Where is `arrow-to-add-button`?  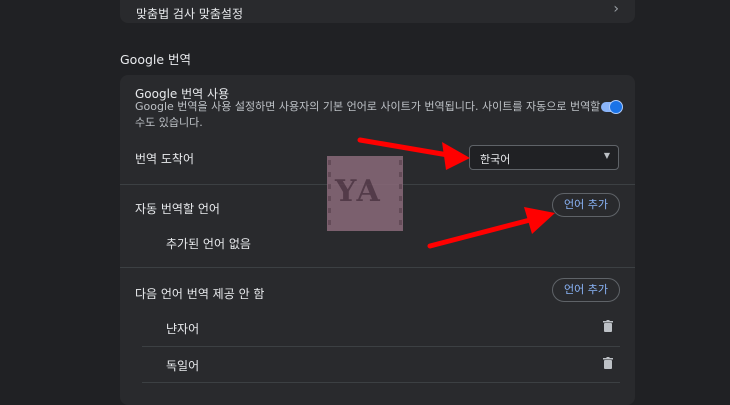
arrow-to-add-button is located at coordinates (491, 228).